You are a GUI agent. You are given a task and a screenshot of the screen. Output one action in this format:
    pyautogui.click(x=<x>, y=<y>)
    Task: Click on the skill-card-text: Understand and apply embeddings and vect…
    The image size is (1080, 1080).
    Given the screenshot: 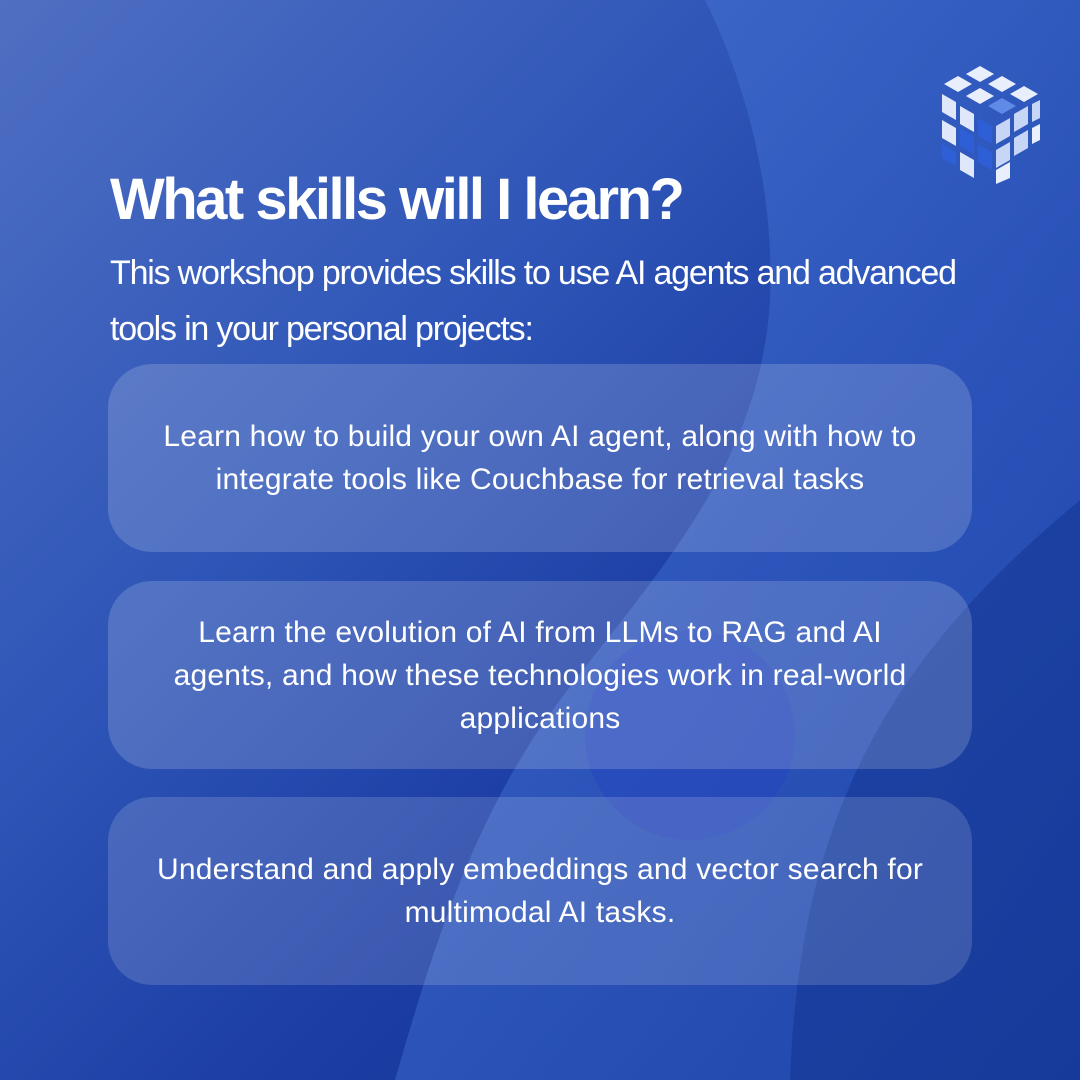 What is the action you would take?
    pyautogui.click(x=540, y=891)
    